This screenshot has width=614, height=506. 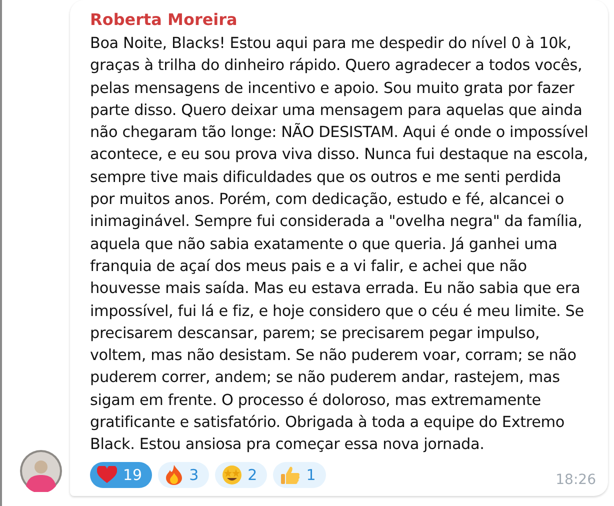 What do you see at coordinates (232, 474) in the screenshot?
I see `star-eyes-face-icon` at bounding box center [232, 474].